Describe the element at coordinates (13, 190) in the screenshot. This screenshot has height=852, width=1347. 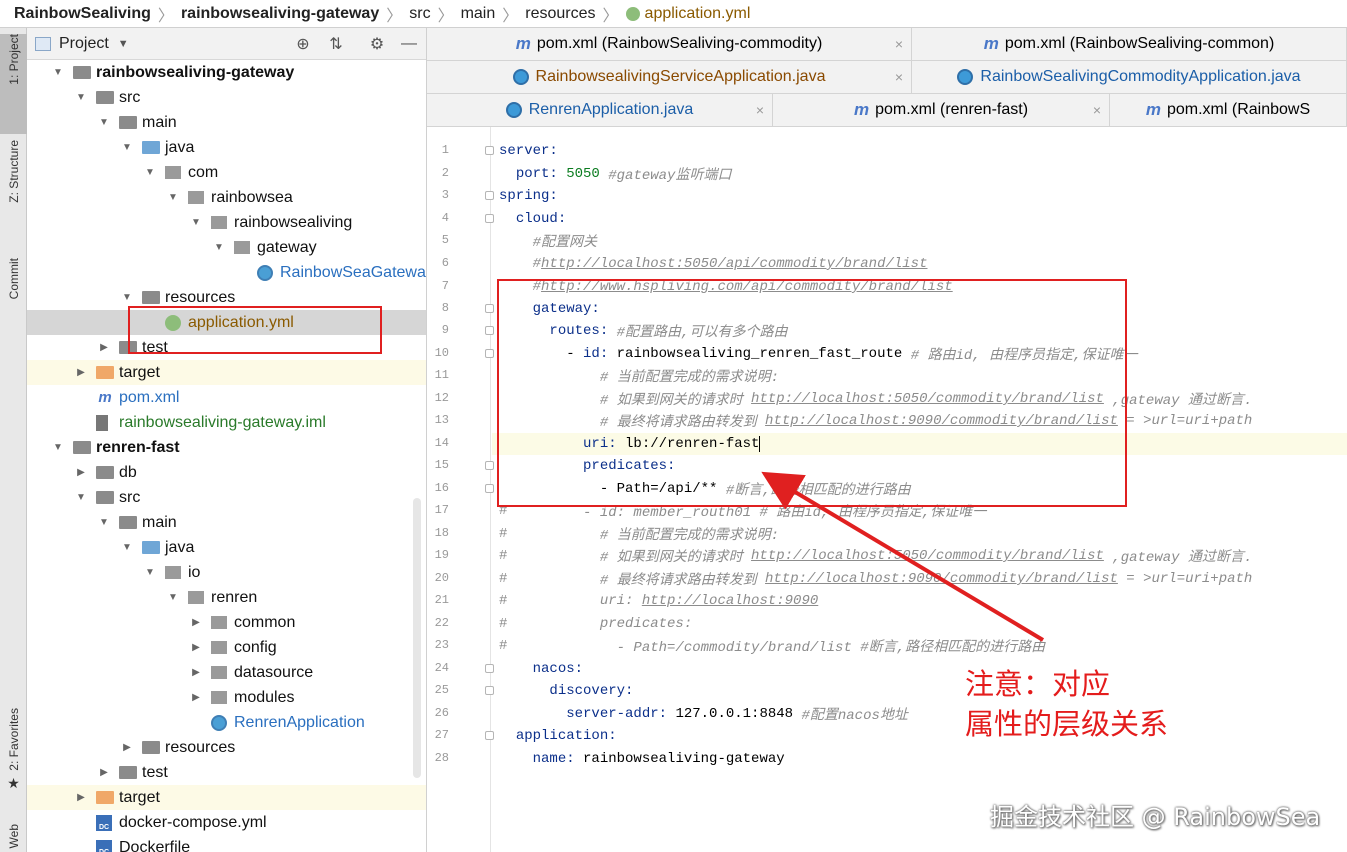
I see `tab-structure: Z: Structure` at that location.